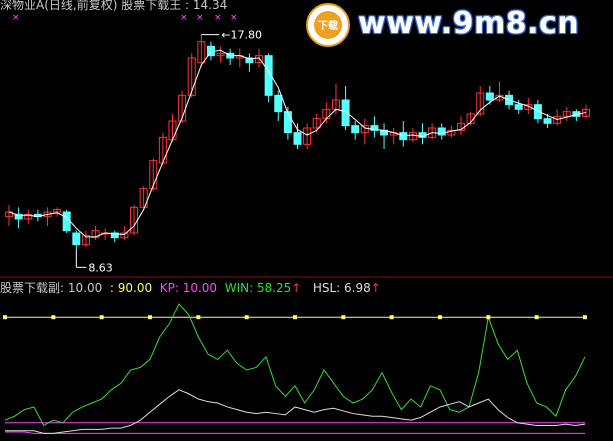 This screenshot has height=441, width=613. What do you see at coordinates (469, 23) in the screenshot?
I see `logo-url-text: www.9m8.cn` at bounding box center [469, 23].